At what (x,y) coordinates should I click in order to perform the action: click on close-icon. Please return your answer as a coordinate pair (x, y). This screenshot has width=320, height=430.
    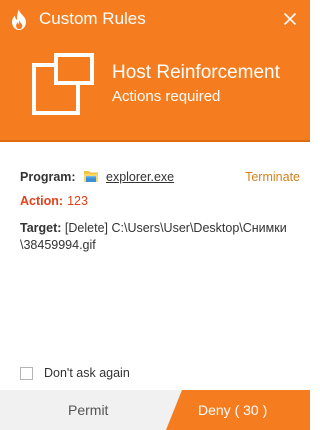
    Looking at the image, I should click on (290, 19).